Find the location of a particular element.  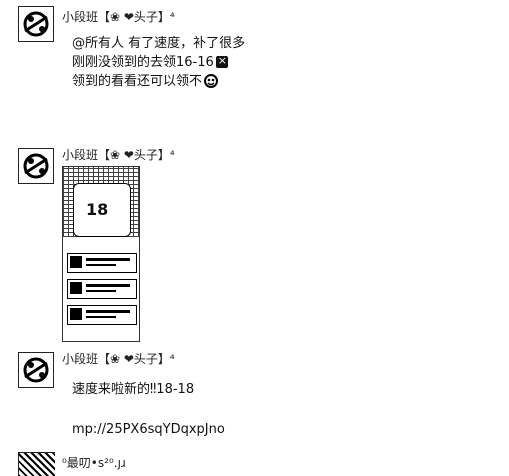

message-link: mp://25PX6sqYDqxpJno is located at coordinates (148, 429).